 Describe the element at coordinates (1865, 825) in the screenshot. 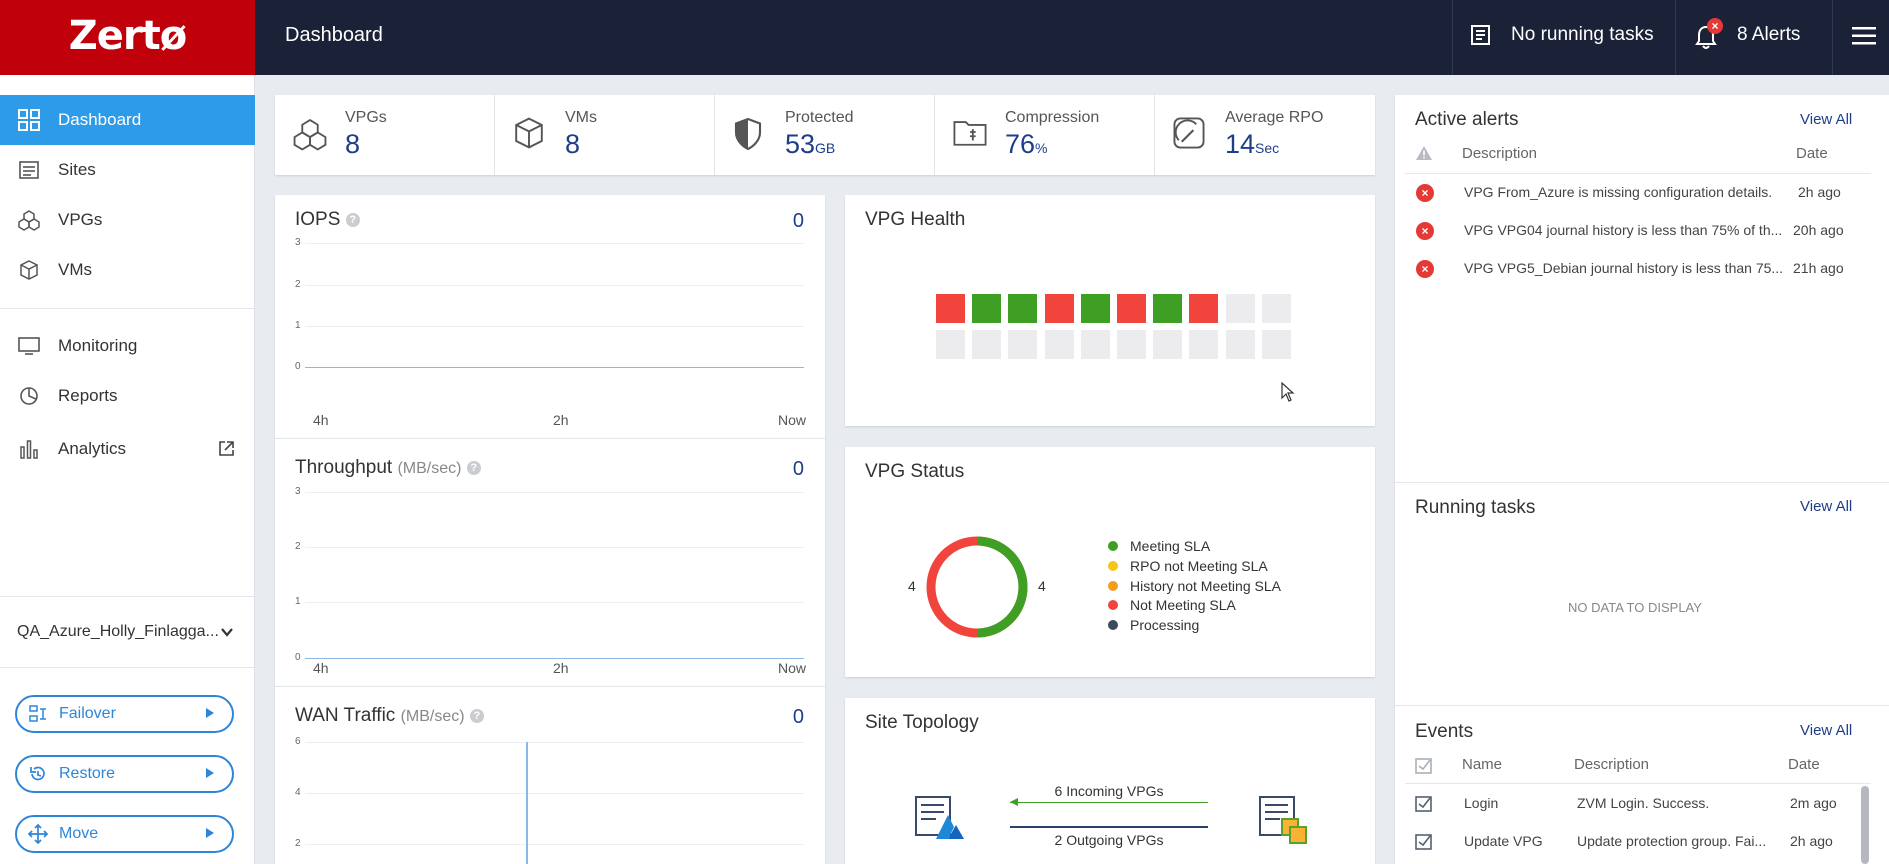

I see `events-scrollbar` at that location.